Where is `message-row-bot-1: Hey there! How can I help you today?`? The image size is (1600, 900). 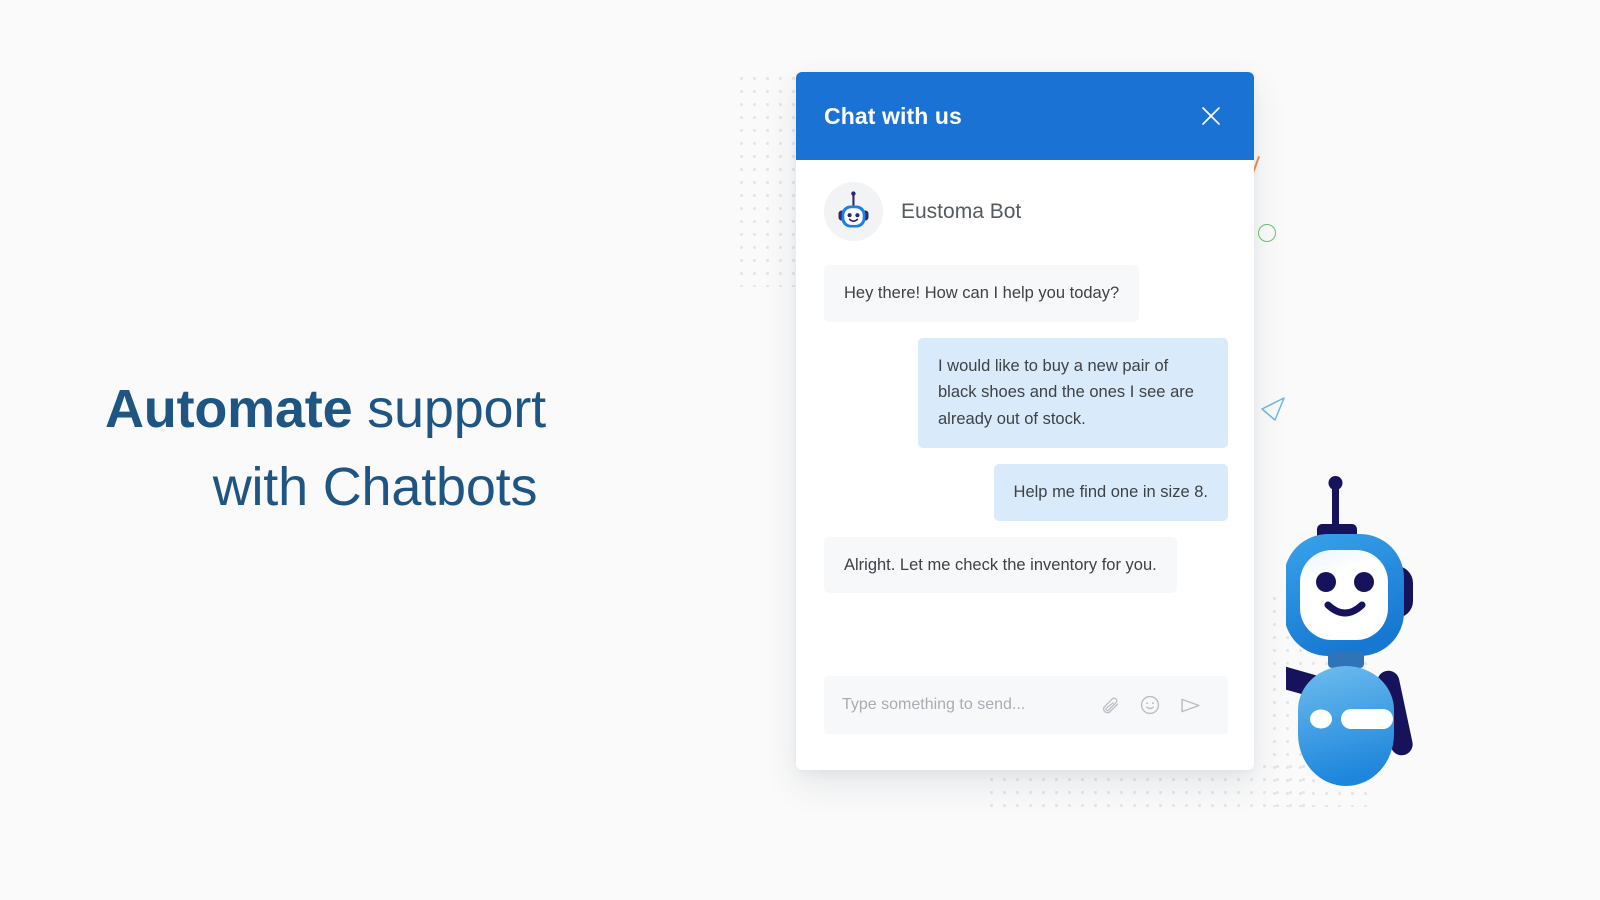
message-row-bot-1: Hey there! How can I help you today? is located at coordinates (1026, 293).